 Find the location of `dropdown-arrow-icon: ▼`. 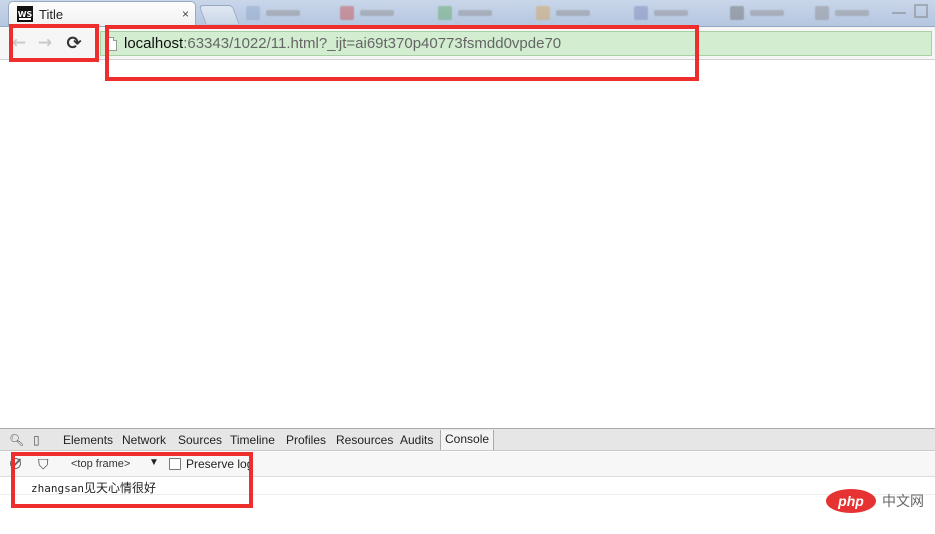

dropdown-arrow-icon: ▼ is located at coordinates (154, 462).